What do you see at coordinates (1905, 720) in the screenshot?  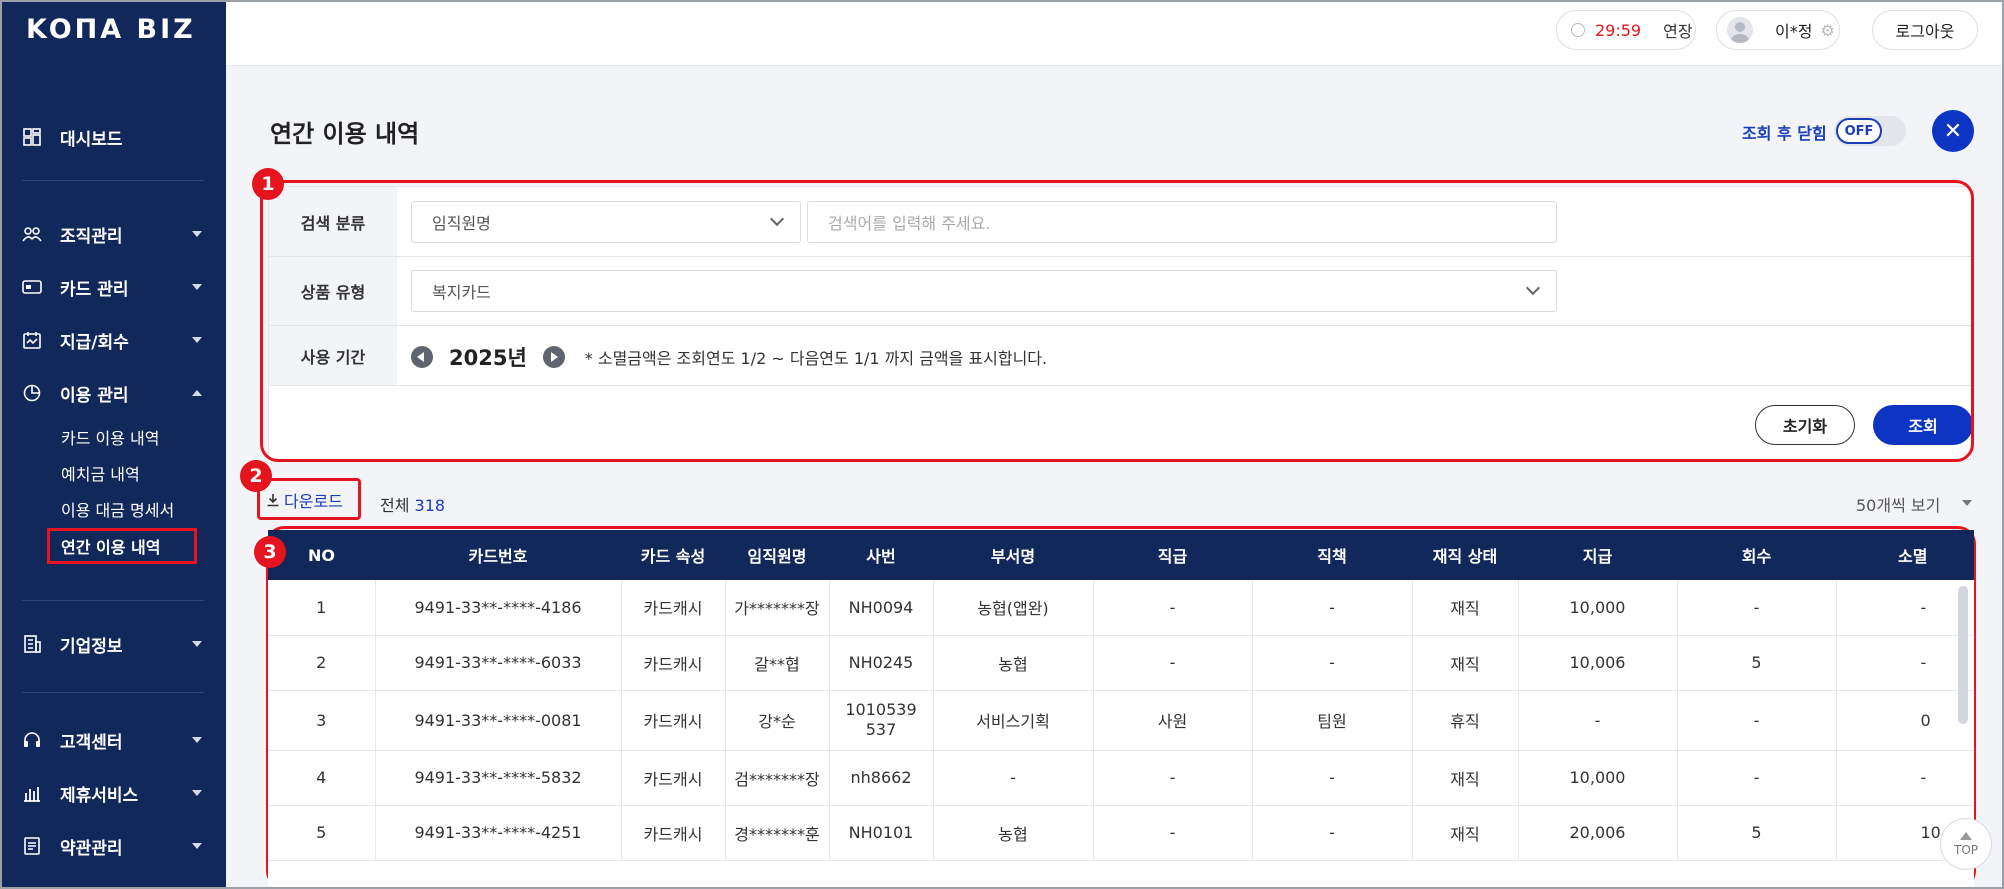 I see `table-cell: 0` at bounding box center [1905, 720].